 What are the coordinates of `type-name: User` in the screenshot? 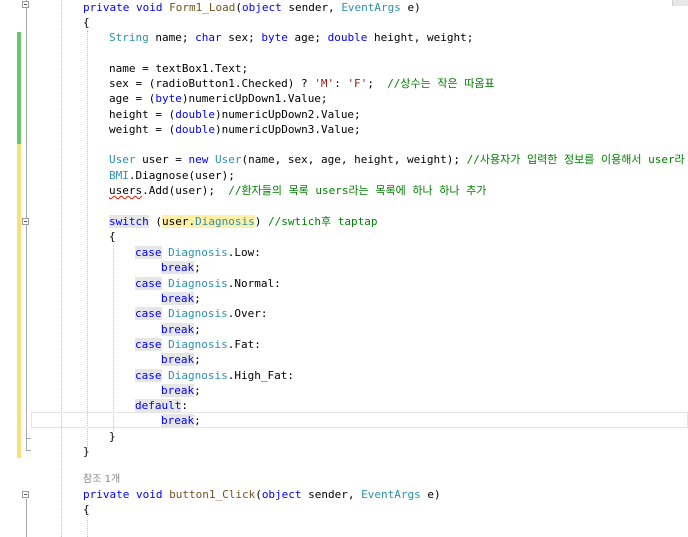 It's located at (122, 159).